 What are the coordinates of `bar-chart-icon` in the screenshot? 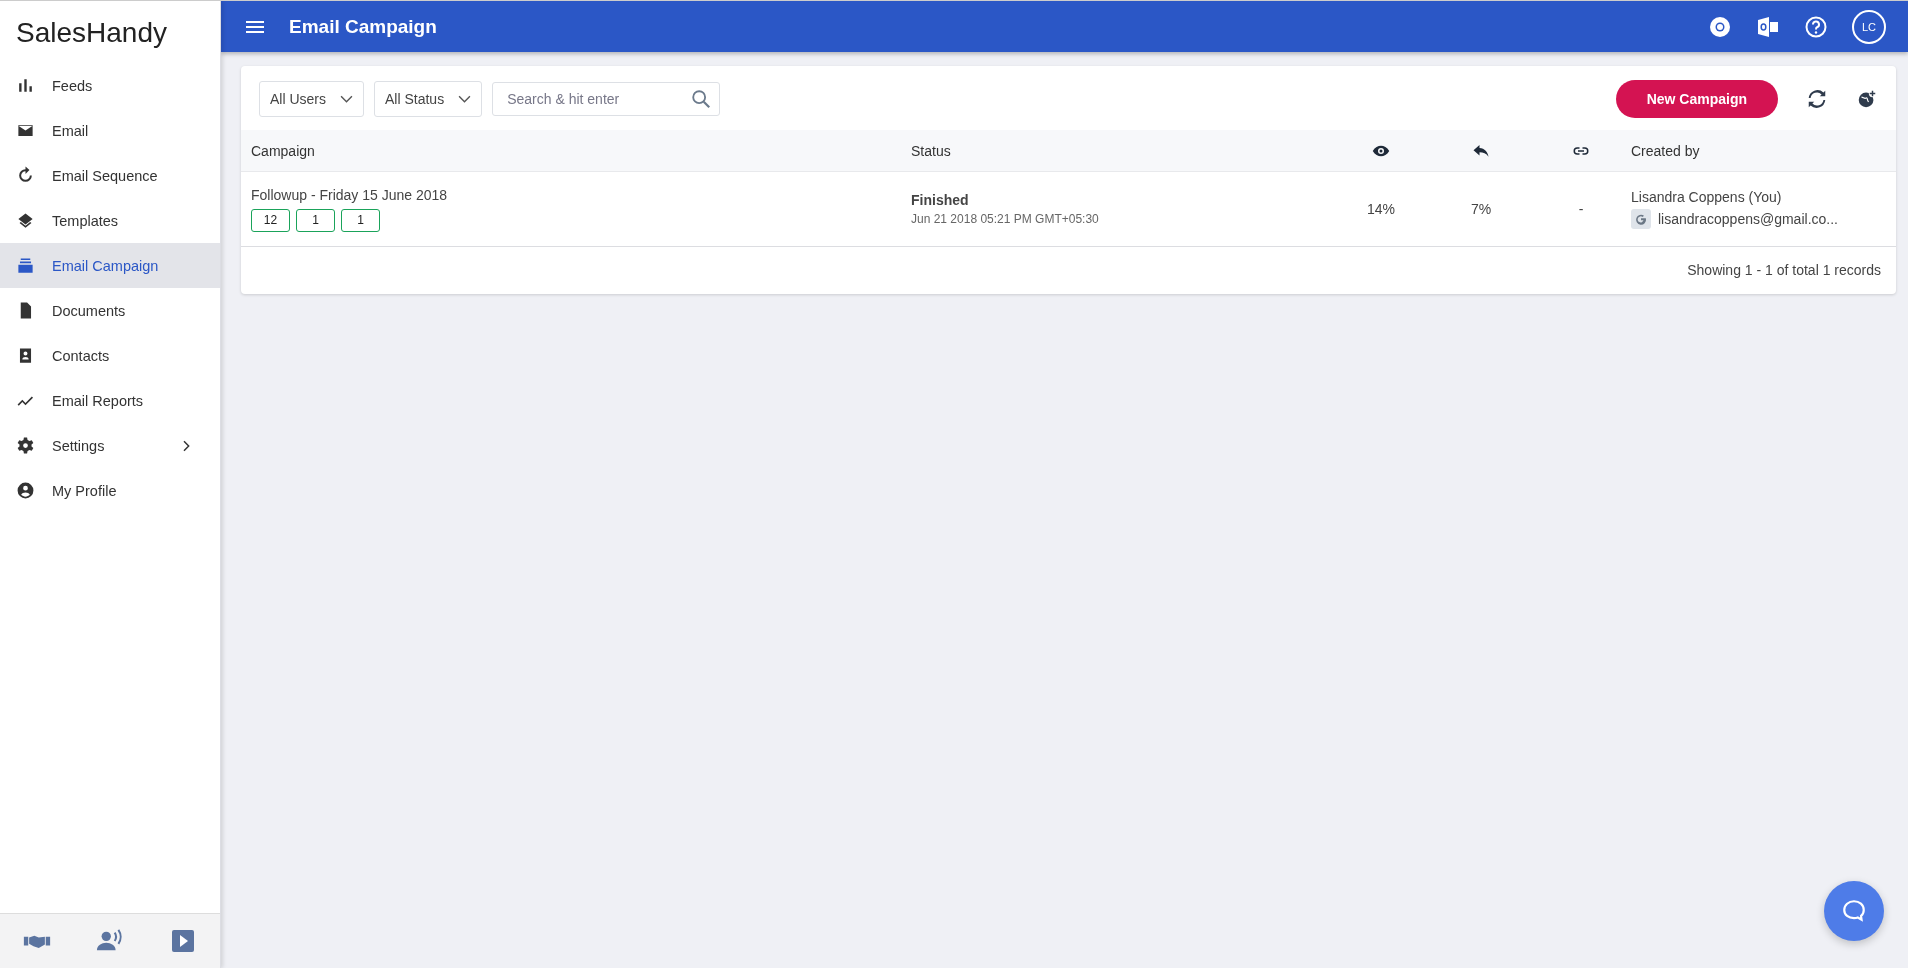 It's located at (25, 85).